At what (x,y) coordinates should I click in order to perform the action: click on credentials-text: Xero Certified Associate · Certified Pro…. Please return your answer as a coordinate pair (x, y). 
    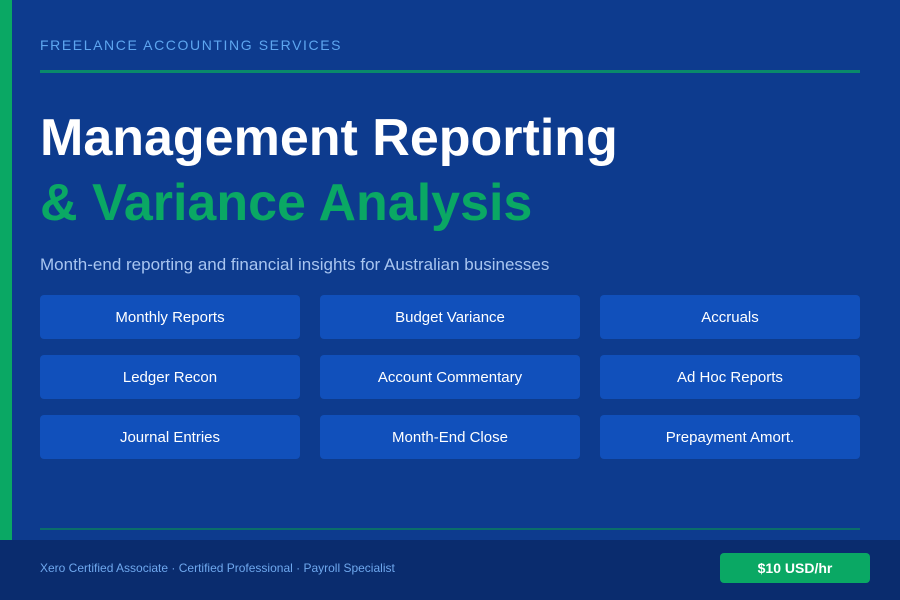
    Looking at the image, I should click on (217, 568).